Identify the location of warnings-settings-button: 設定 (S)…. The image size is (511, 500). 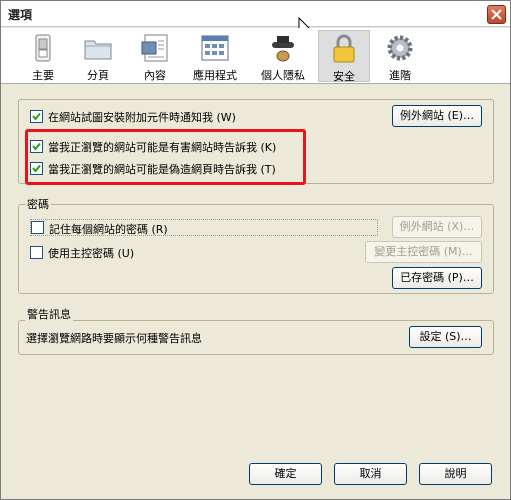
(445, 337).